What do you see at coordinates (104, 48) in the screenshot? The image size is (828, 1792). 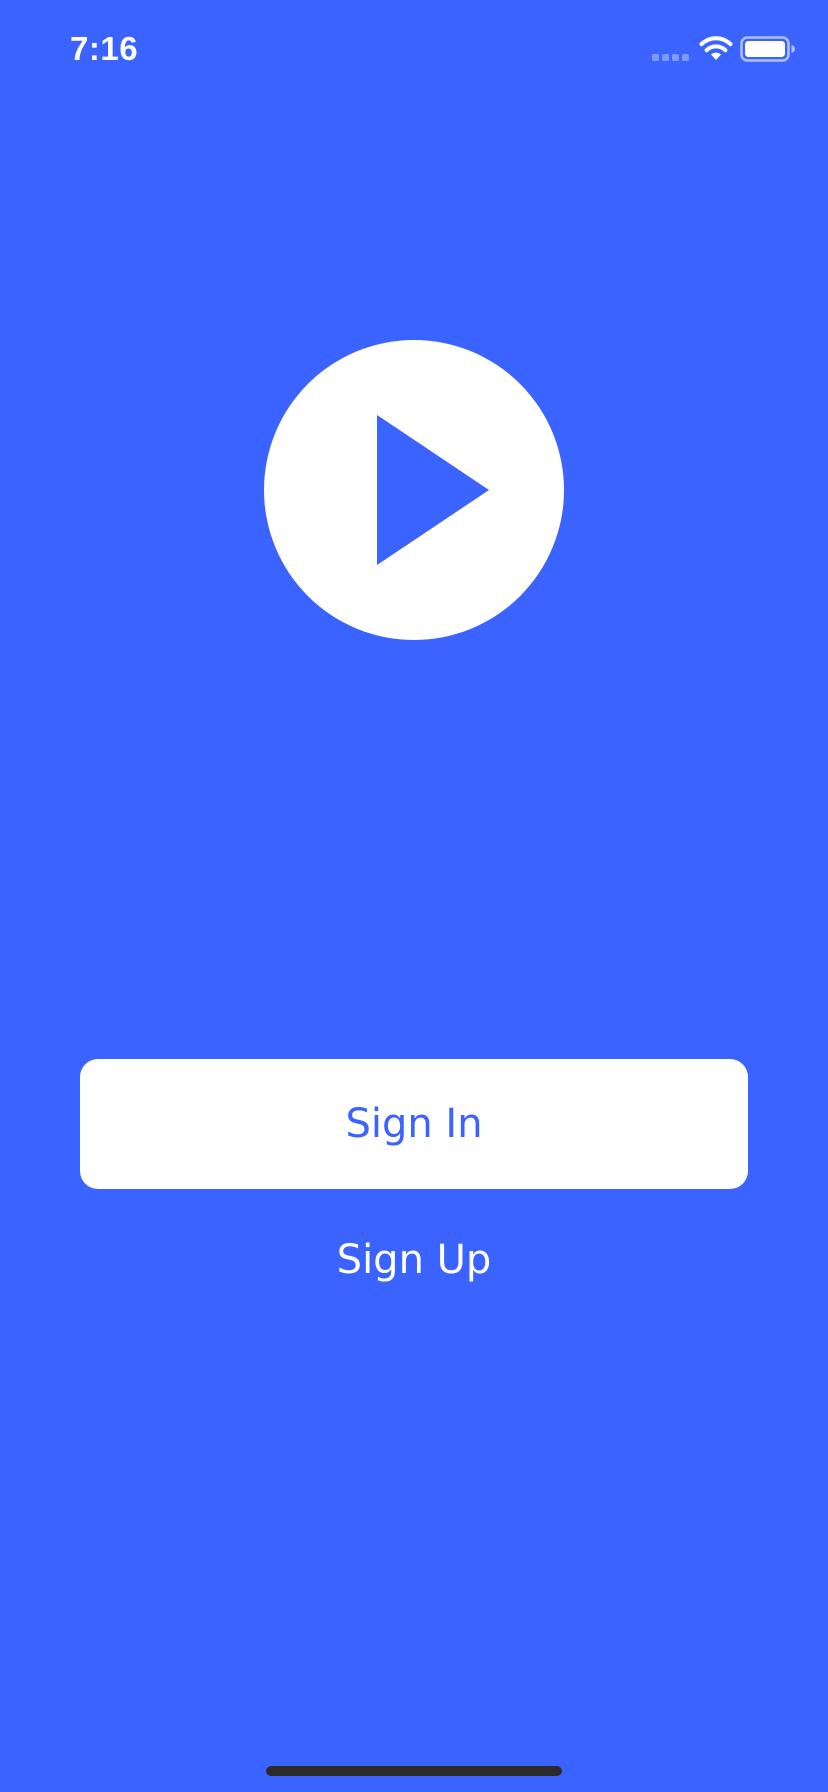 I see `status-time: 7:16` at bounding box center [104, 48].